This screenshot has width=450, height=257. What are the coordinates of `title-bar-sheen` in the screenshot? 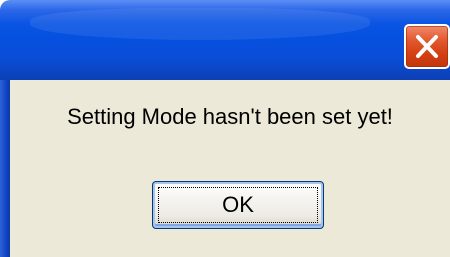 It's located at (200, 24).